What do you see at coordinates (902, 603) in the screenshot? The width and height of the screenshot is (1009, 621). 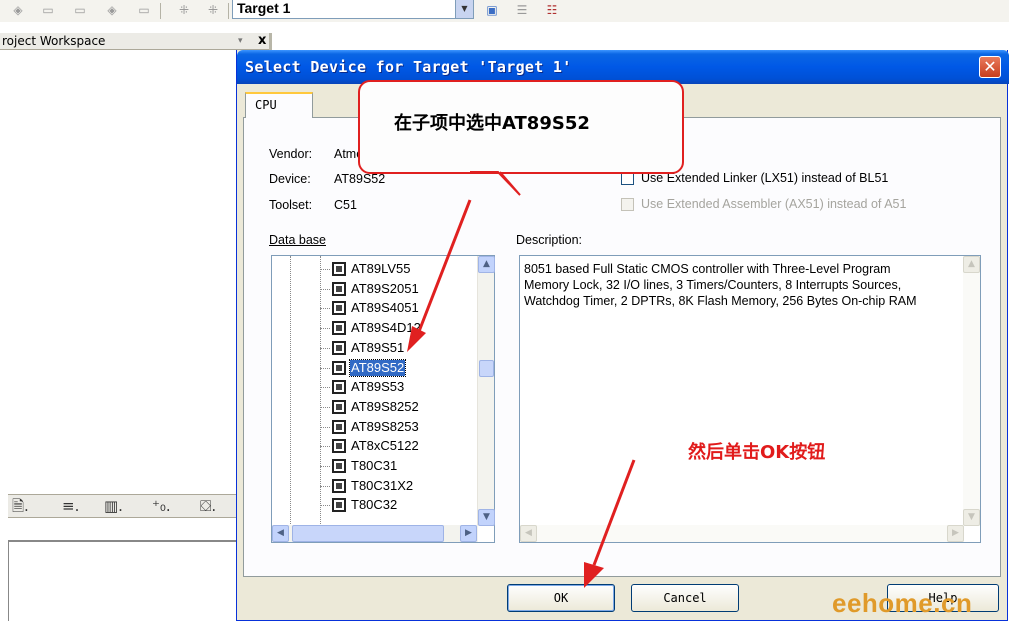 I see `watermark: eehome.cn` at bounding box center [902, 603].